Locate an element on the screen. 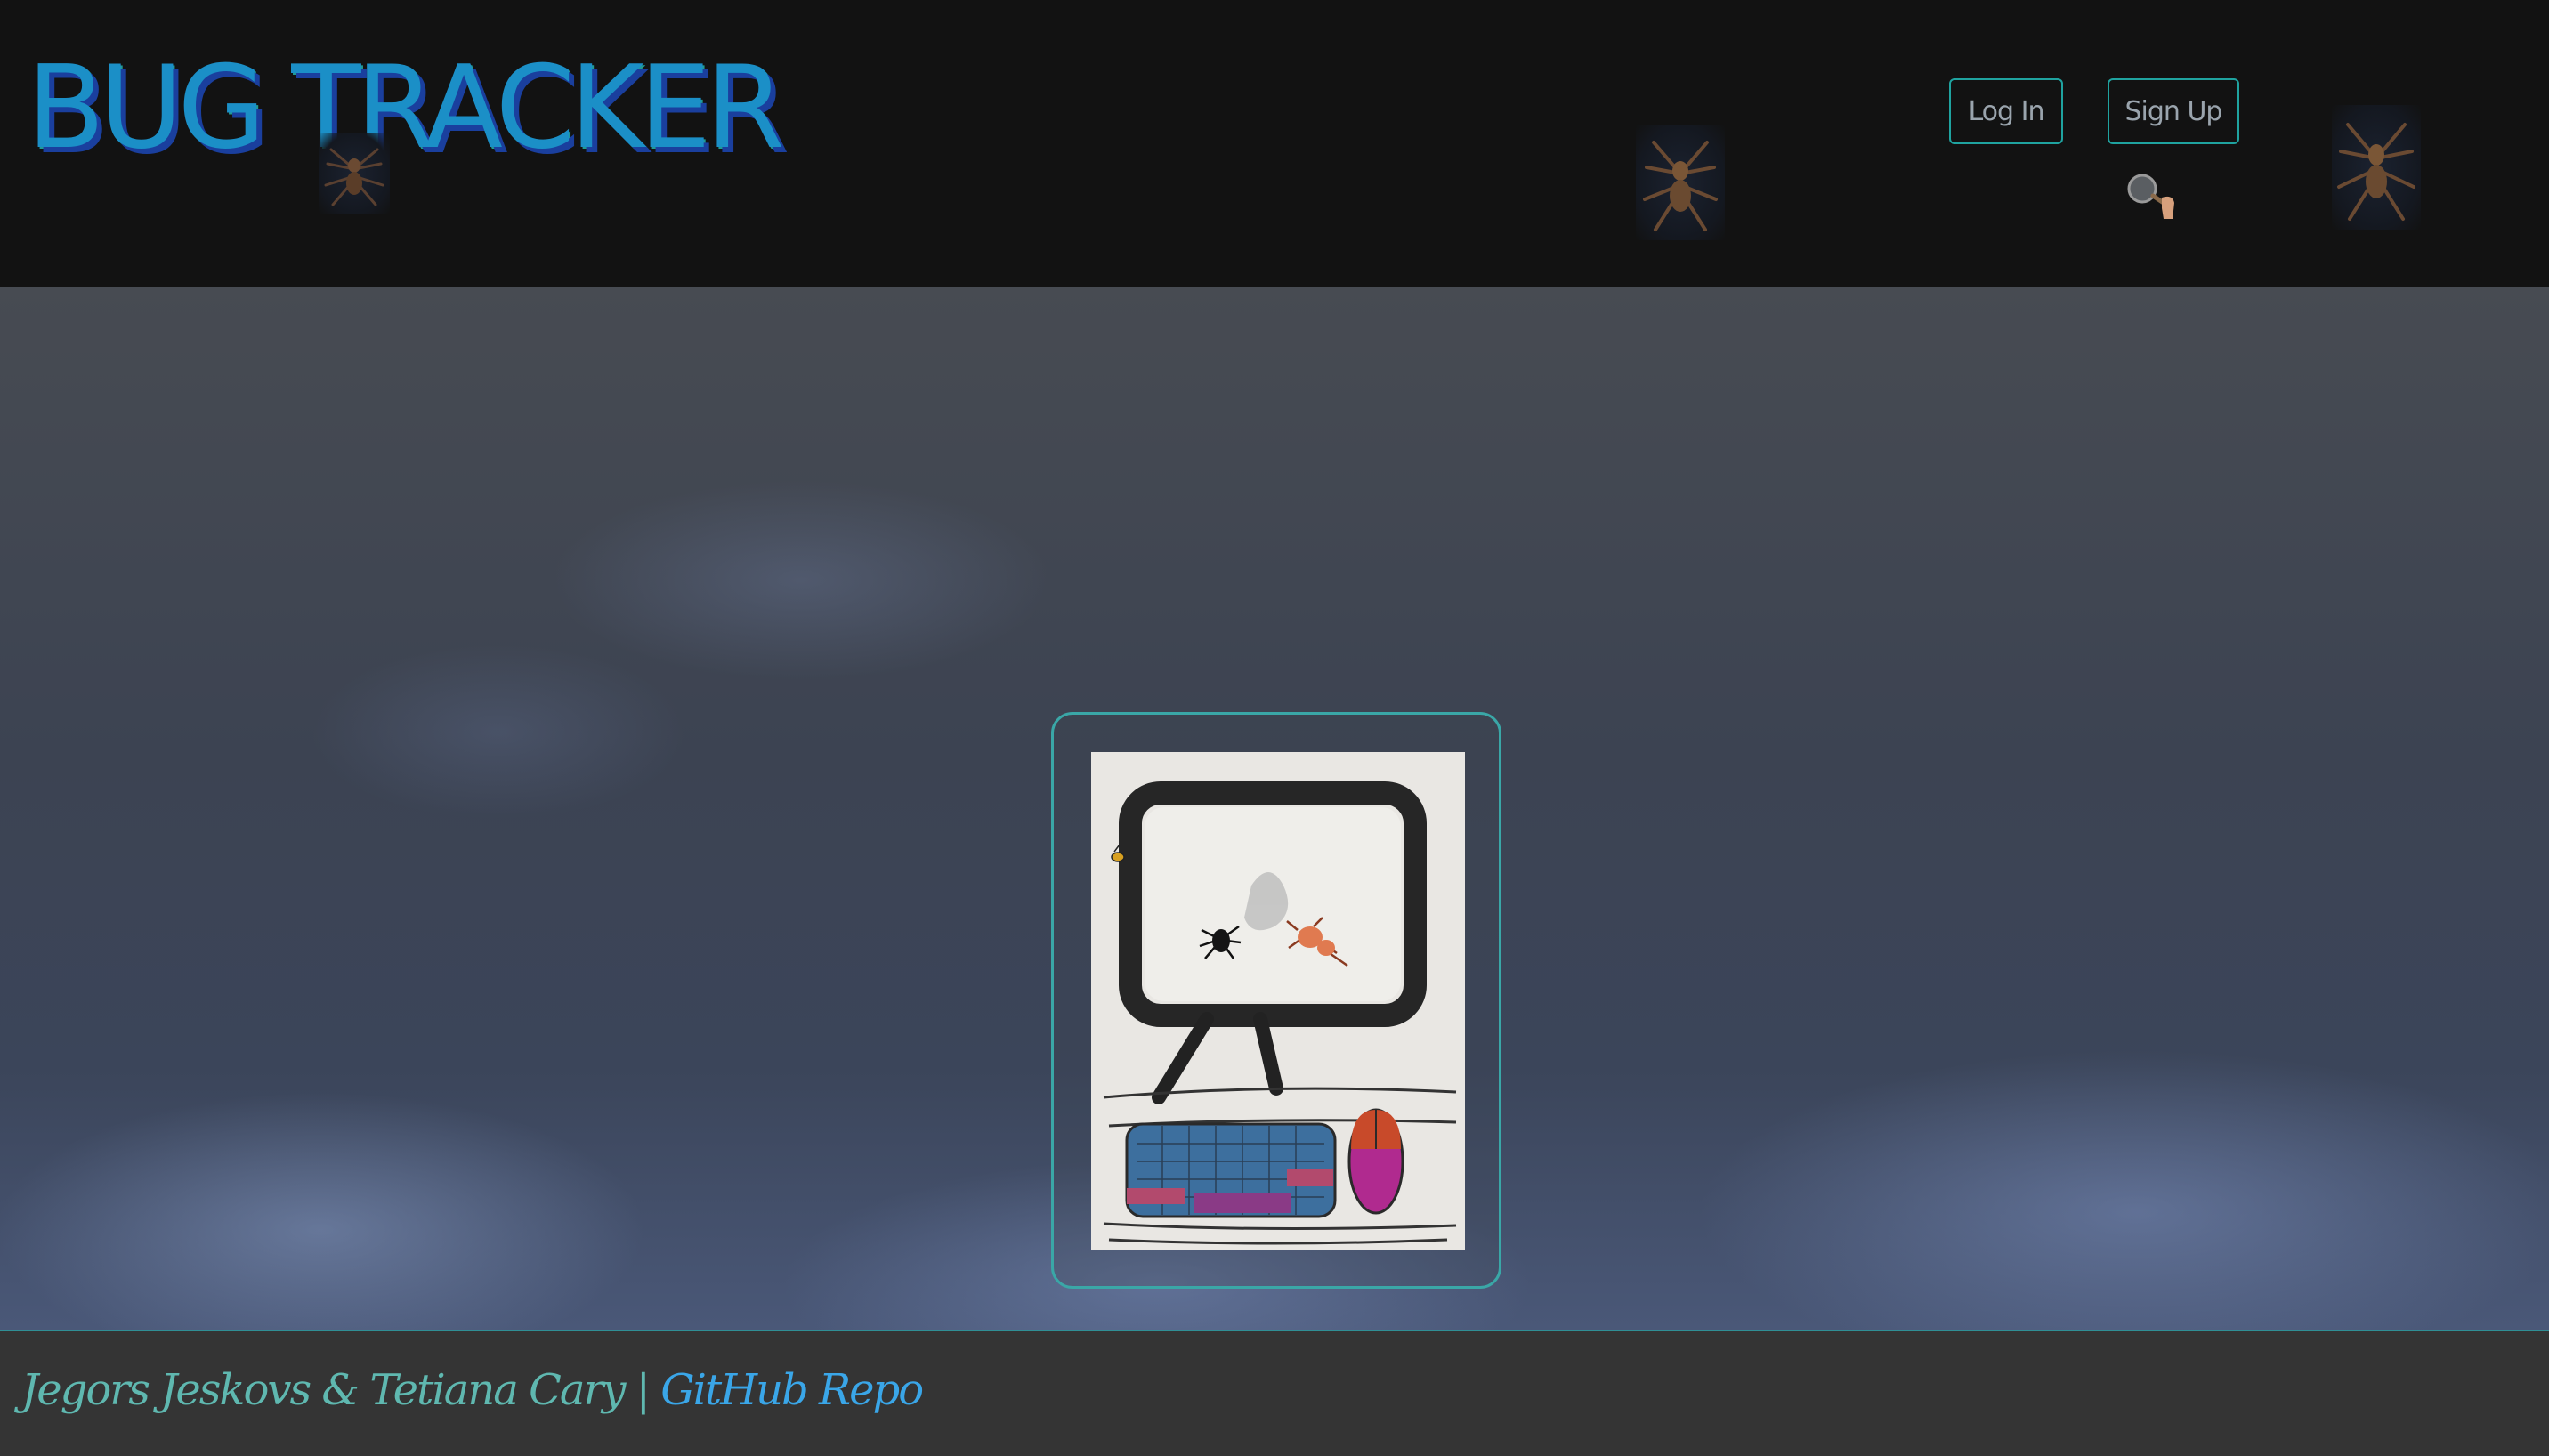 The image size is (2549, 1456). github-repo-link: GitHub Repo is located at coordinates (792, 1390).